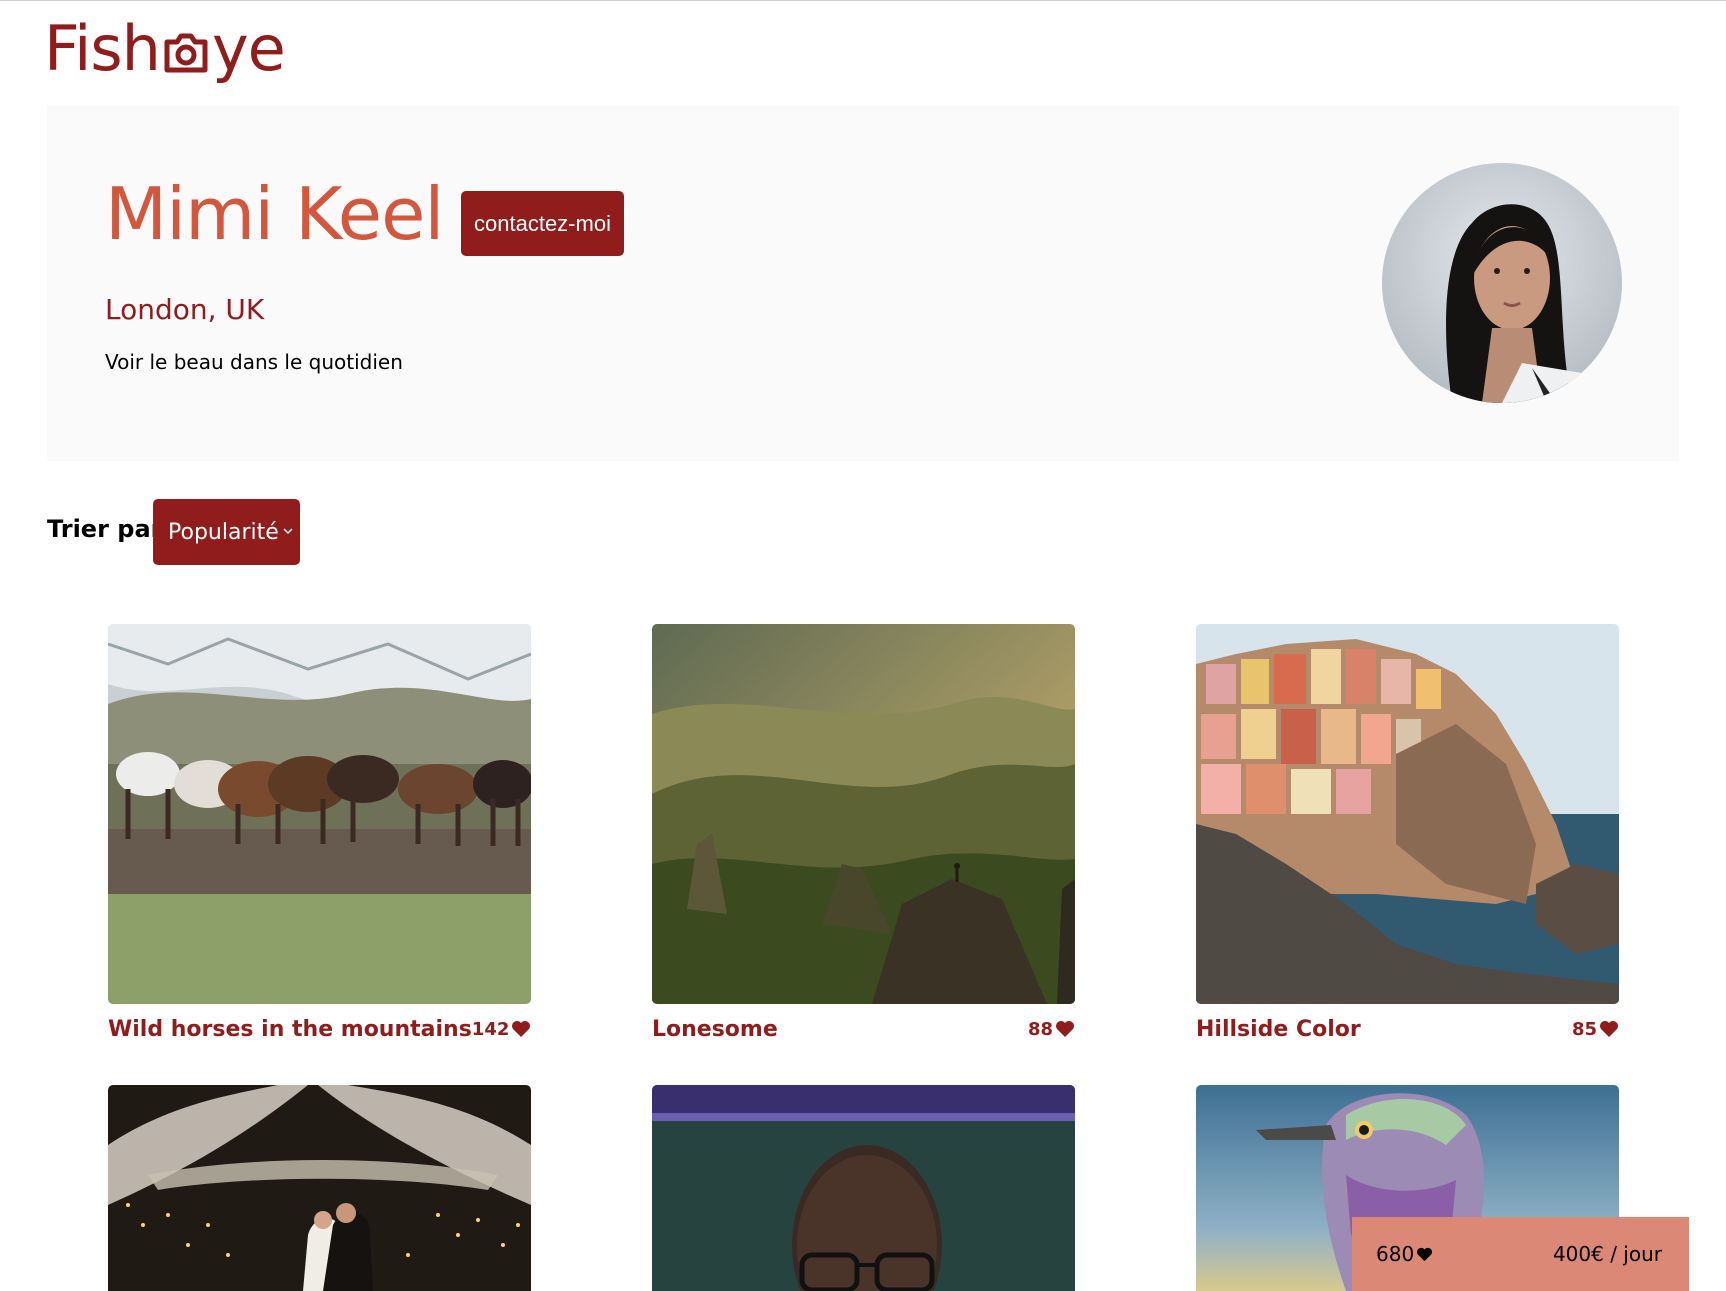  Describe the element at coordinates (319, 814) in the screenshot. I see `horses-photo` at that location.